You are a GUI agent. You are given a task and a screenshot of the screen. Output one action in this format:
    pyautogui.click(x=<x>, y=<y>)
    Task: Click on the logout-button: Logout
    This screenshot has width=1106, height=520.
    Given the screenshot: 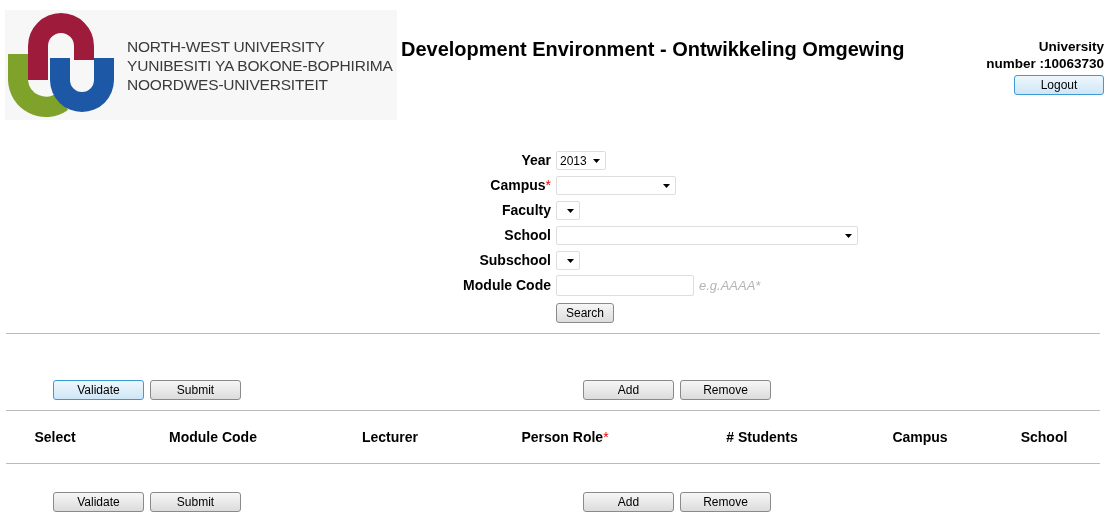 What is the action you would take?
    pyautogui.click(x=1059, y=85)
    